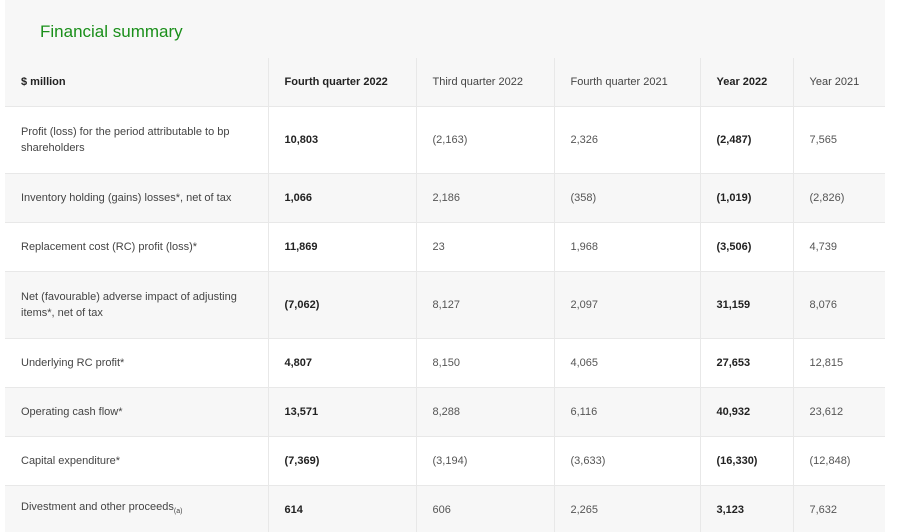 This screenshot has width=900, height=532. Describe the element at coordinates (342, 140) in the screenshot. I see `table-cell: 10,803` at that location.